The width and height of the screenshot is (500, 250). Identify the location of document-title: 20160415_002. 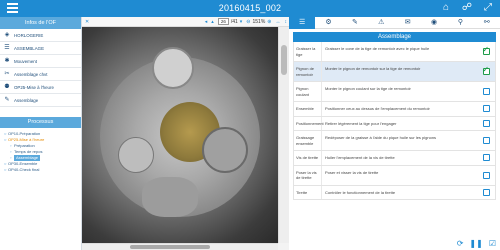
(250, 8).